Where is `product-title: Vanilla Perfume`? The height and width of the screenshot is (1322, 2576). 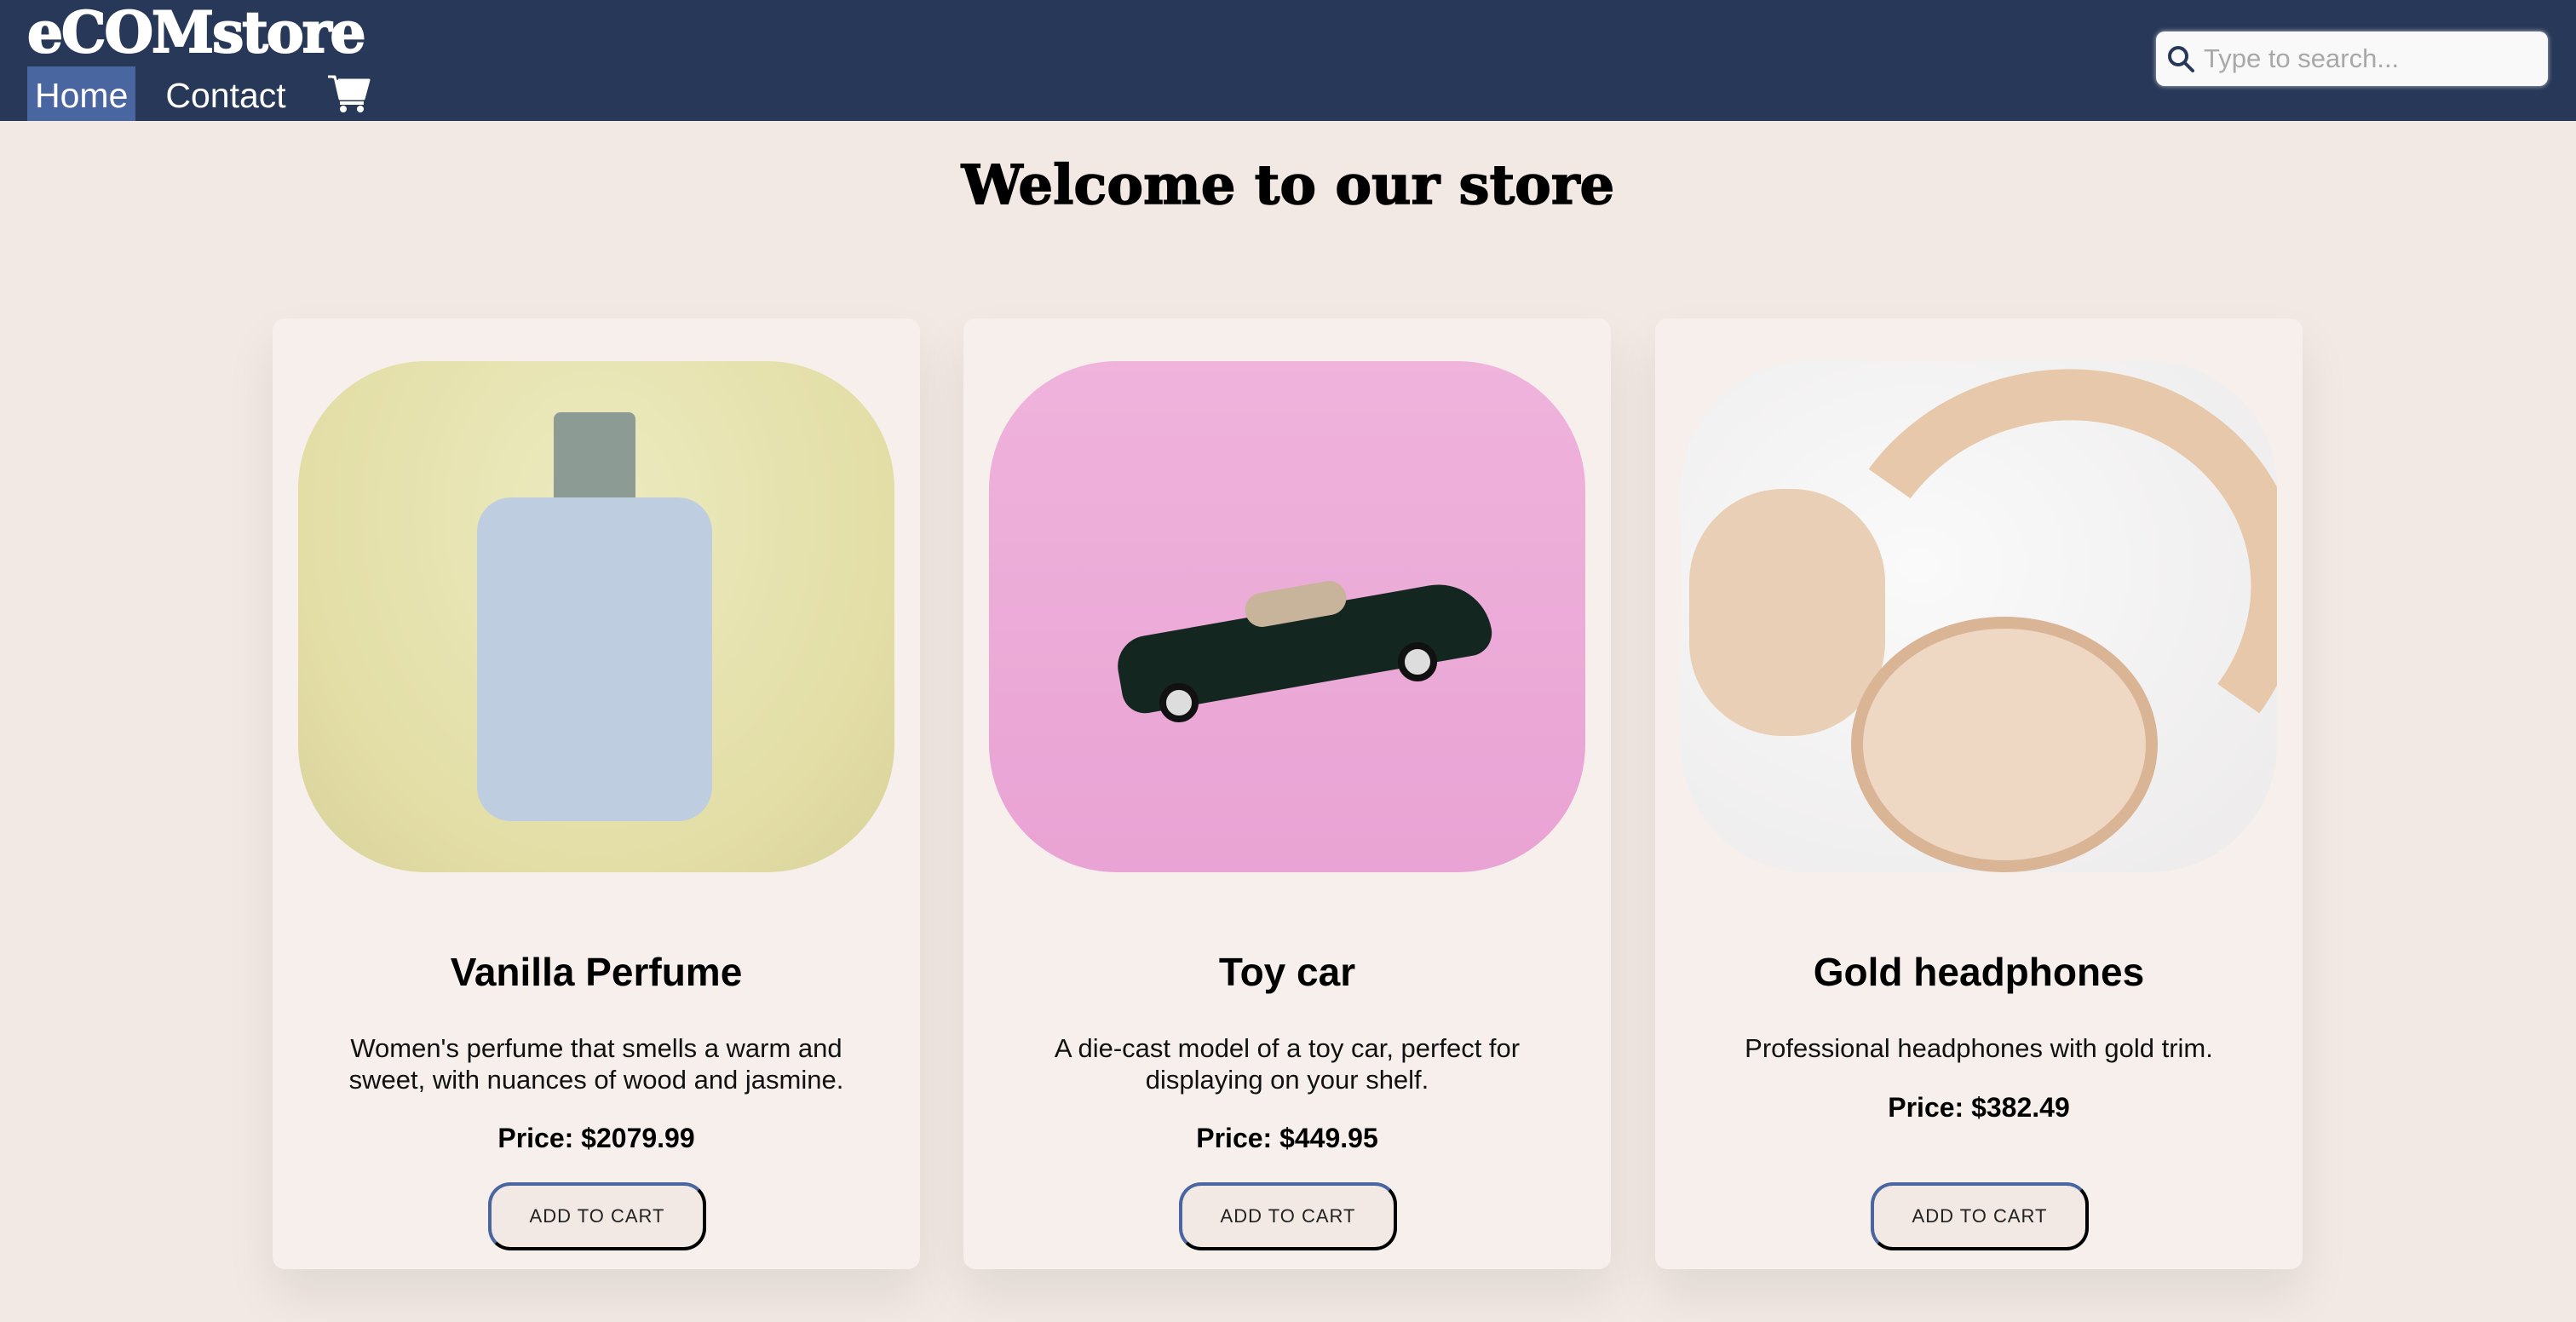 product-title: Vanilla Perfume is located at coordinates (596, 972).